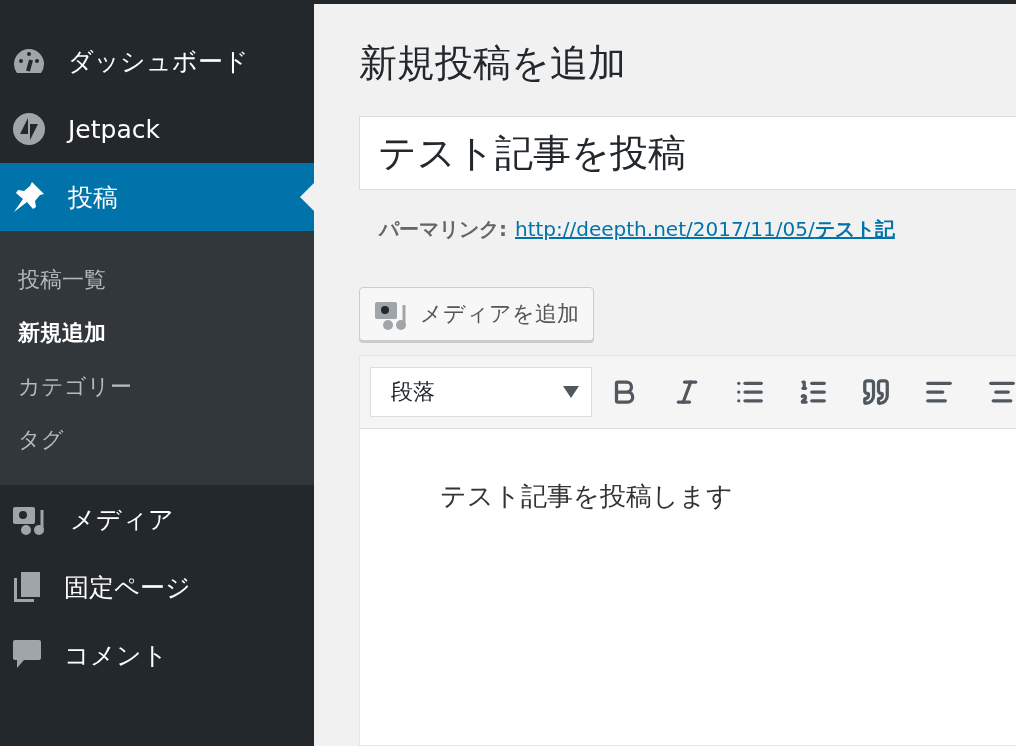 The height and width of the screenshot is (746, 1016). I want to click on bolt-circle-icon, so click(29, 129).